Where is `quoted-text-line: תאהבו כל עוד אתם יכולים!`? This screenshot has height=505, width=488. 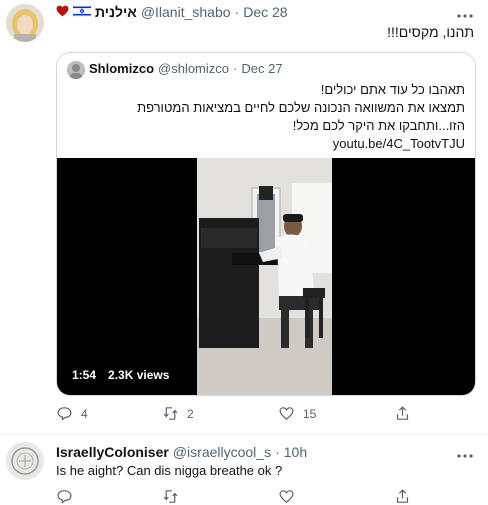
quoted-text-line: תאהבו כל עוד אתם יכולים! is located at coordinates (392, 89).